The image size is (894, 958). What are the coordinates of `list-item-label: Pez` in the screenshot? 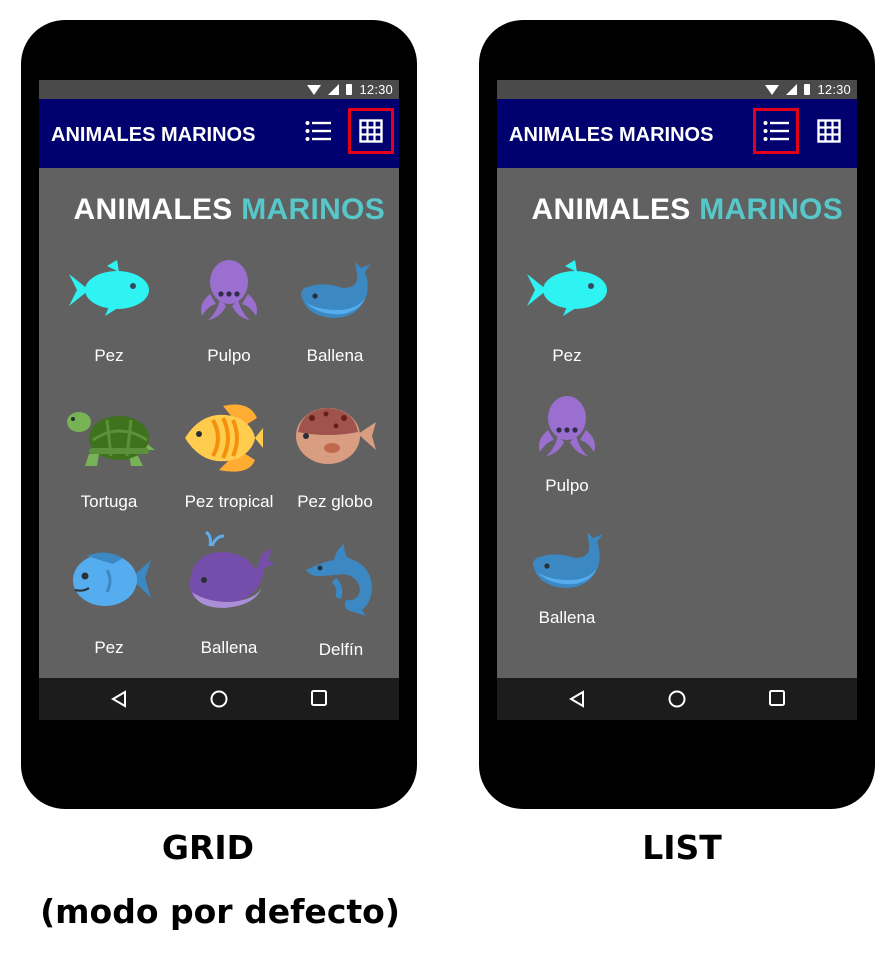 It's located at (567, 355).